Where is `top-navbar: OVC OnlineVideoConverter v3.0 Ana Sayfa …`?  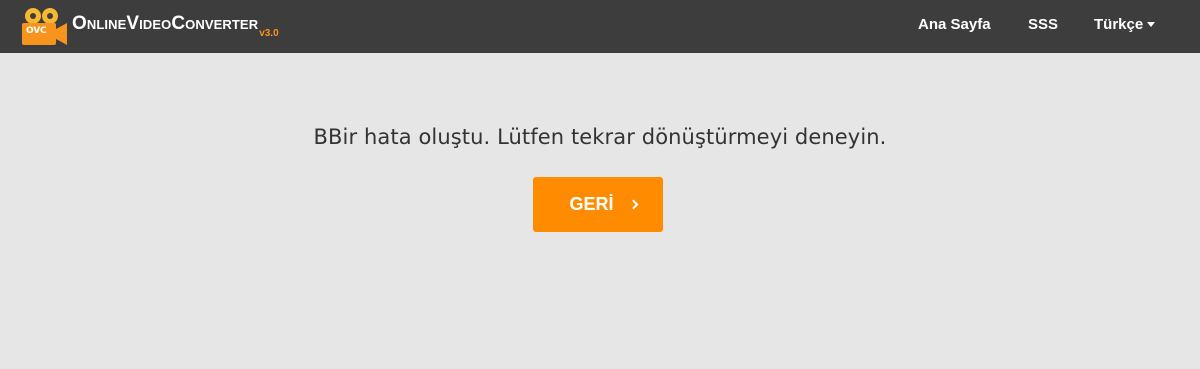
top-navbar: OVC OnlineVideoConverter v3.0 Ana Sayfa … is located at coordinates (600, 26).